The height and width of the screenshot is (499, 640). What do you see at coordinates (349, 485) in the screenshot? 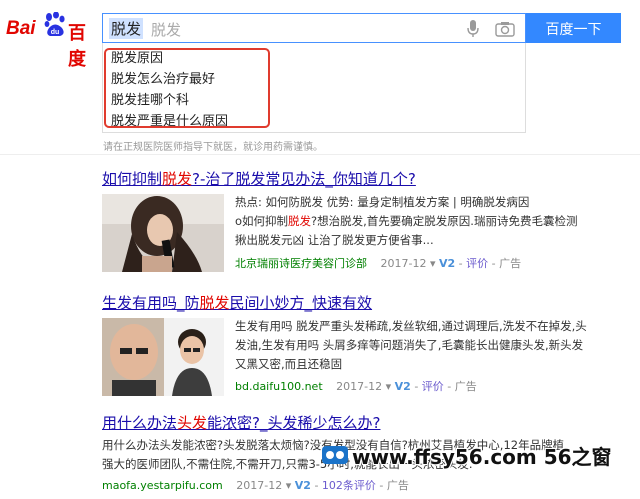
I see `review-link: 102条评价` at bounding box center [349, 485].